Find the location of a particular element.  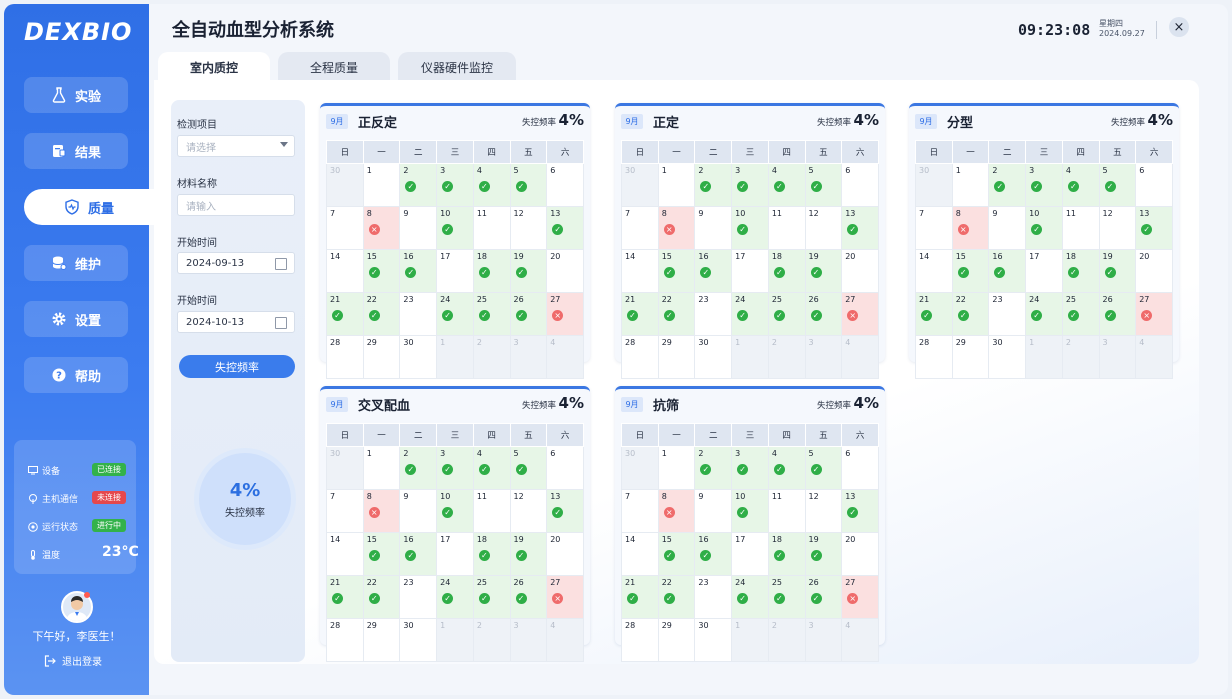

material-name-input: 请输入 is located at coordinates (236, 205).